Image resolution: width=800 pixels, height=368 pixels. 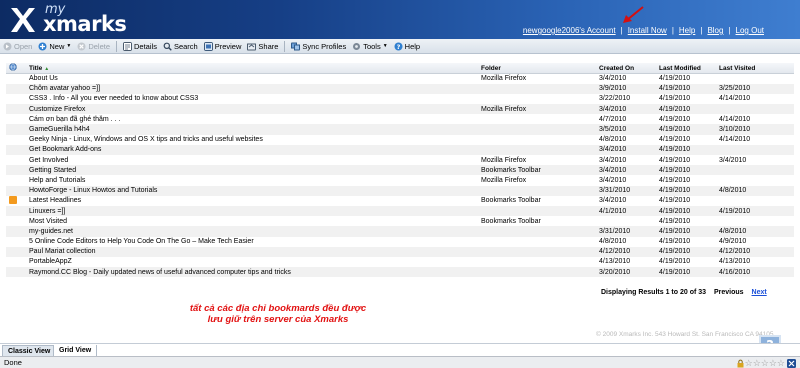 I want to click on column-header-visited: Last Visited, so click(x=755, y=68).